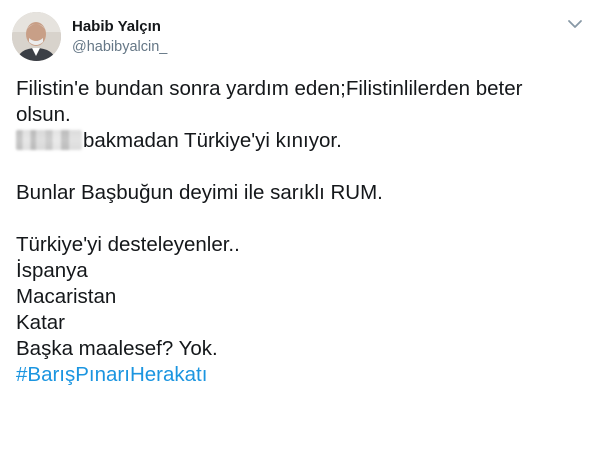 This screenshot has width=595, height=452. I want to click on chevron-down-icon, so click(575, 24).